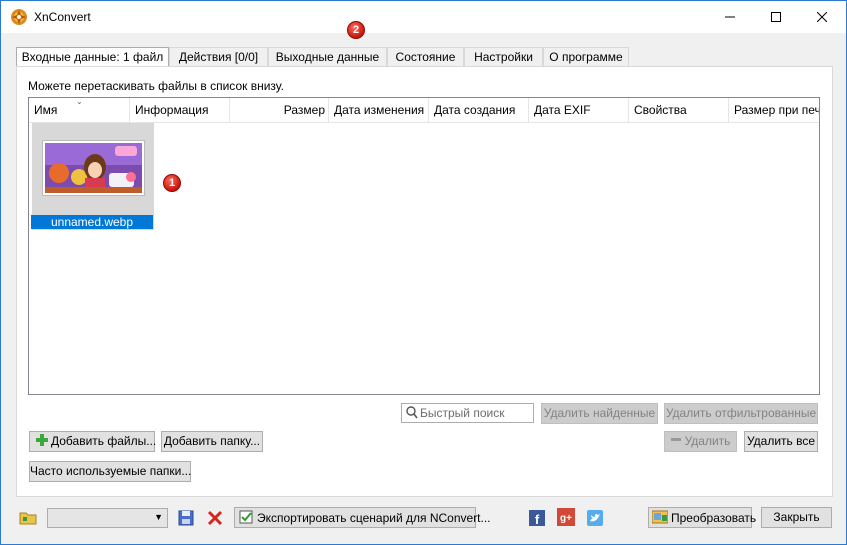 The height and width of the screenshot is (545, 847). I want to click on tab-settings: Настройки, so click(503, 57).